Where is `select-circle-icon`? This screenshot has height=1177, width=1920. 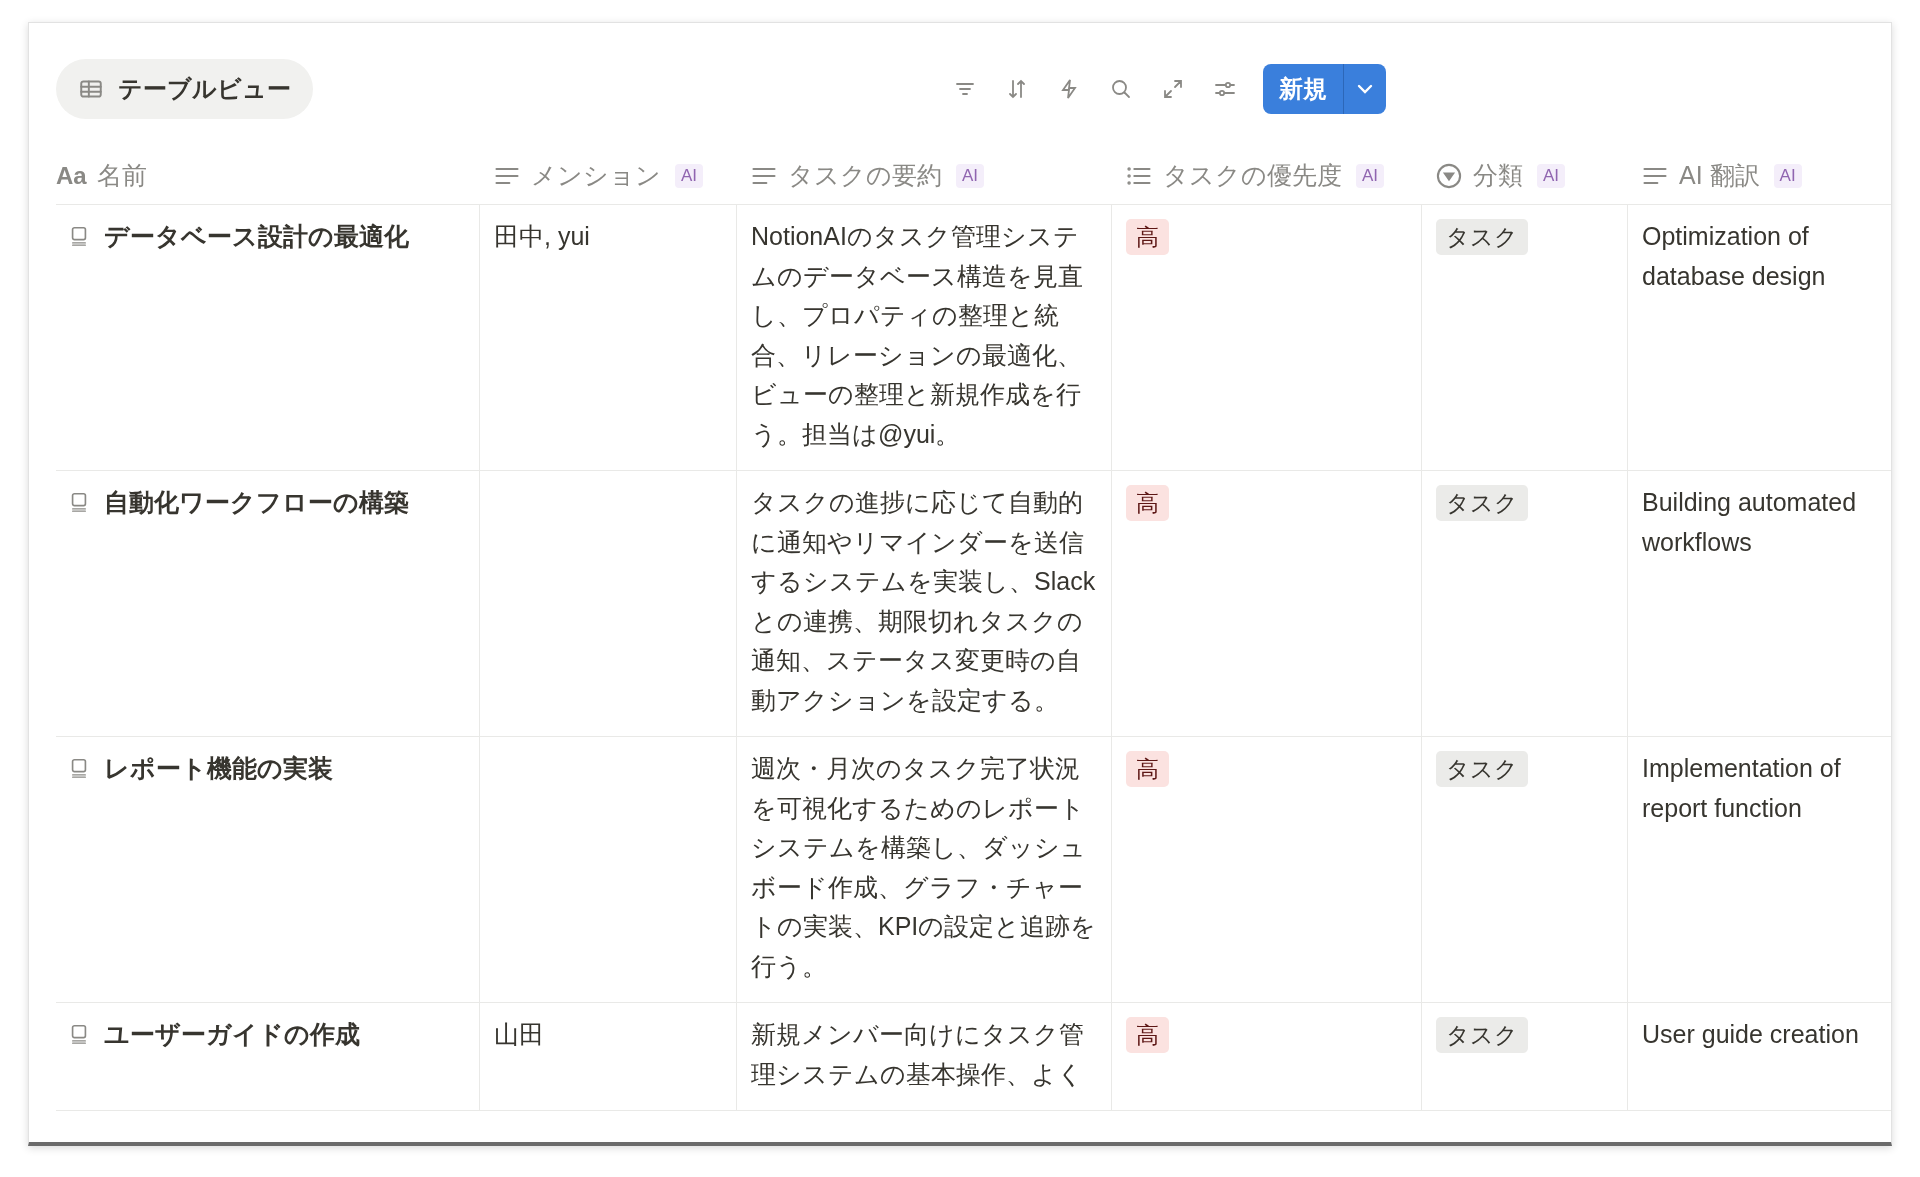 select-circle-icon is located at coordinates (1449, 175).